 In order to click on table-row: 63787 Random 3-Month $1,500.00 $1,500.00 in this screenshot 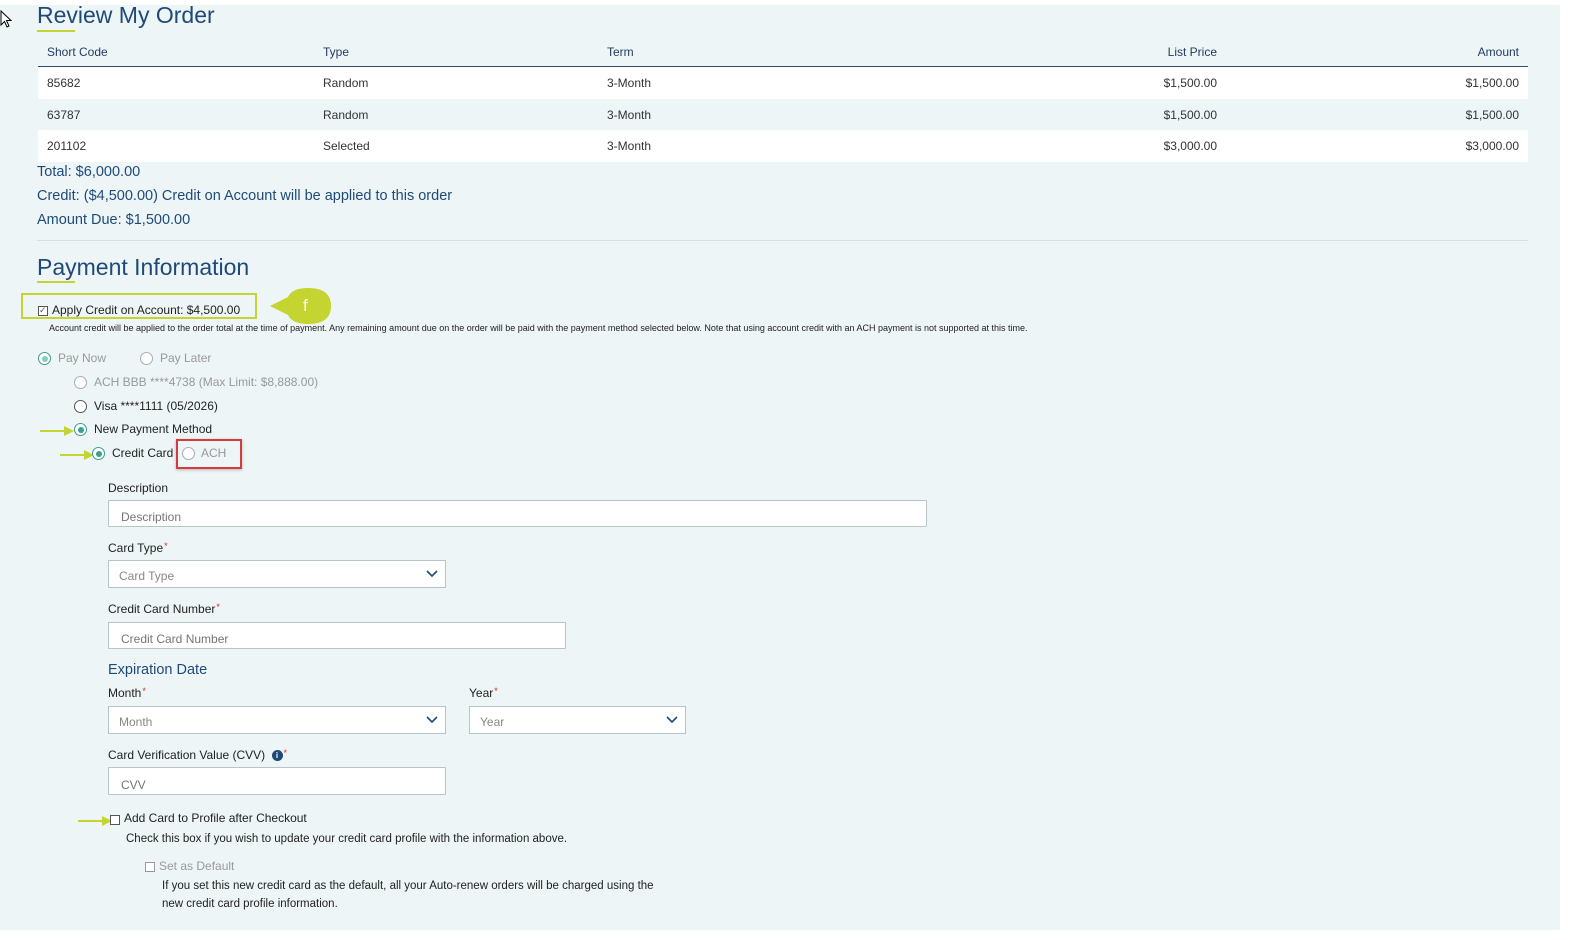, I will do `click(783, 115)`.